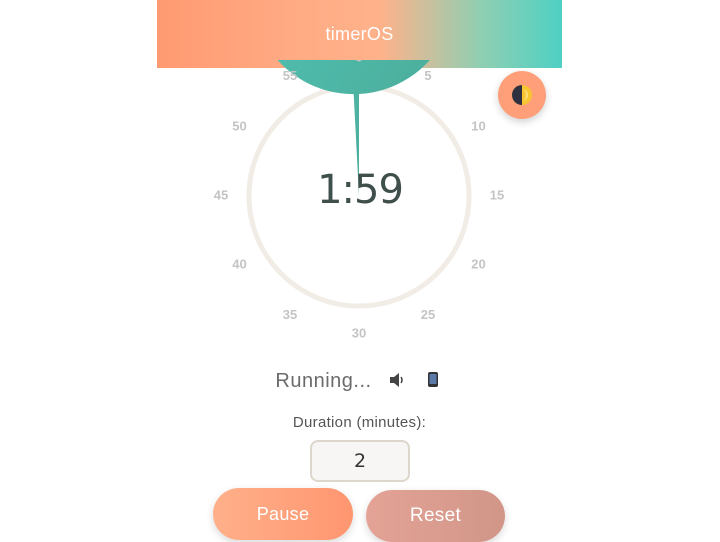  Describe the element at coordinates (478, 263) in the screenshot. I see `dial-tick-label: 20` at that location.